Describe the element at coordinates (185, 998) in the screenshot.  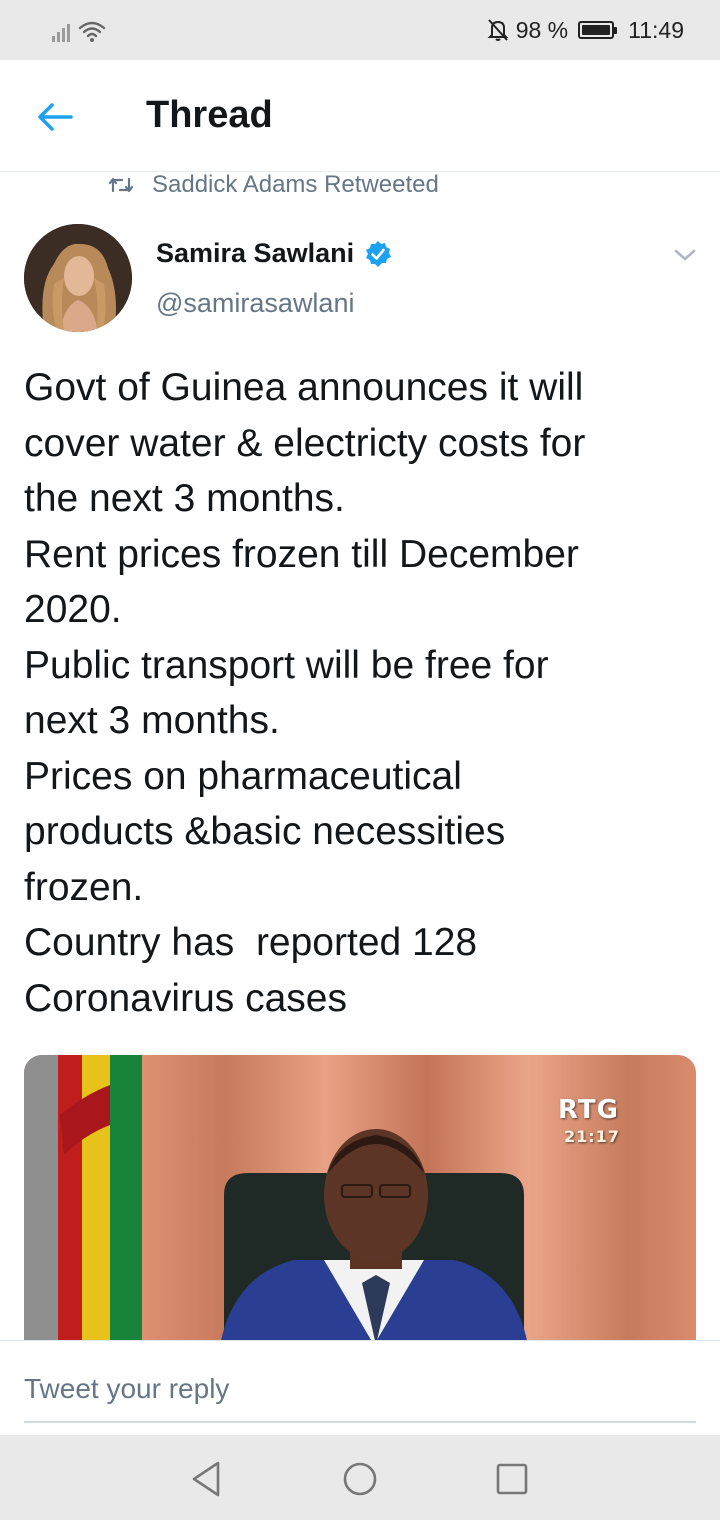
I see `tweet-text-line: Coronavirus cases` at that location.